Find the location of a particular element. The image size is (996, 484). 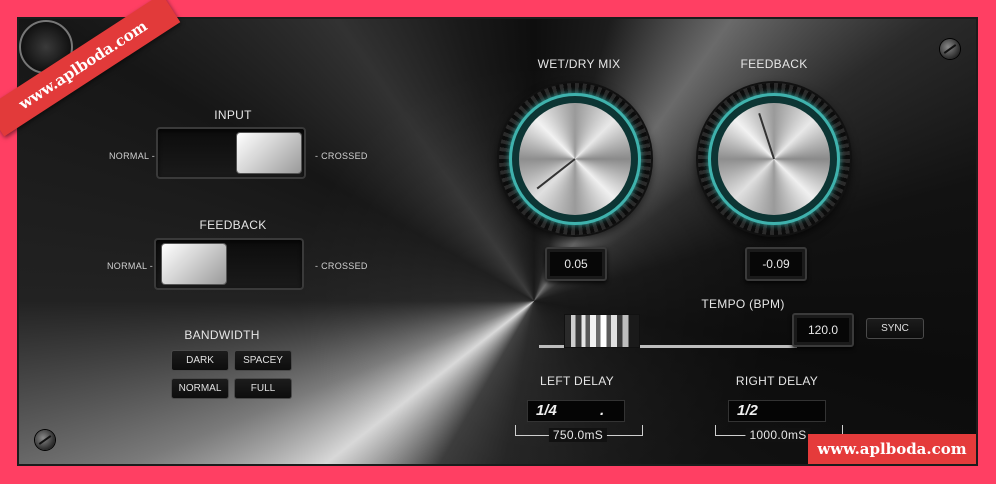

tempo-label: TEMPO (BPM) is located at coordinates (743, 304).